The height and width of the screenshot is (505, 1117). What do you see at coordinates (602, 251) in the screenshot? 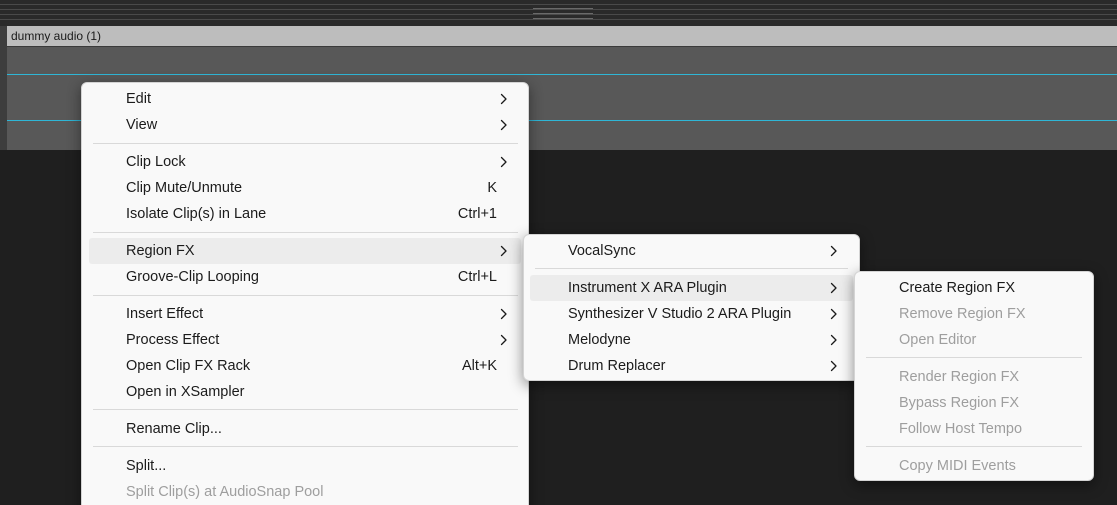
I see `menu-item-label: VocalSync` at bounding box center [602, 251].